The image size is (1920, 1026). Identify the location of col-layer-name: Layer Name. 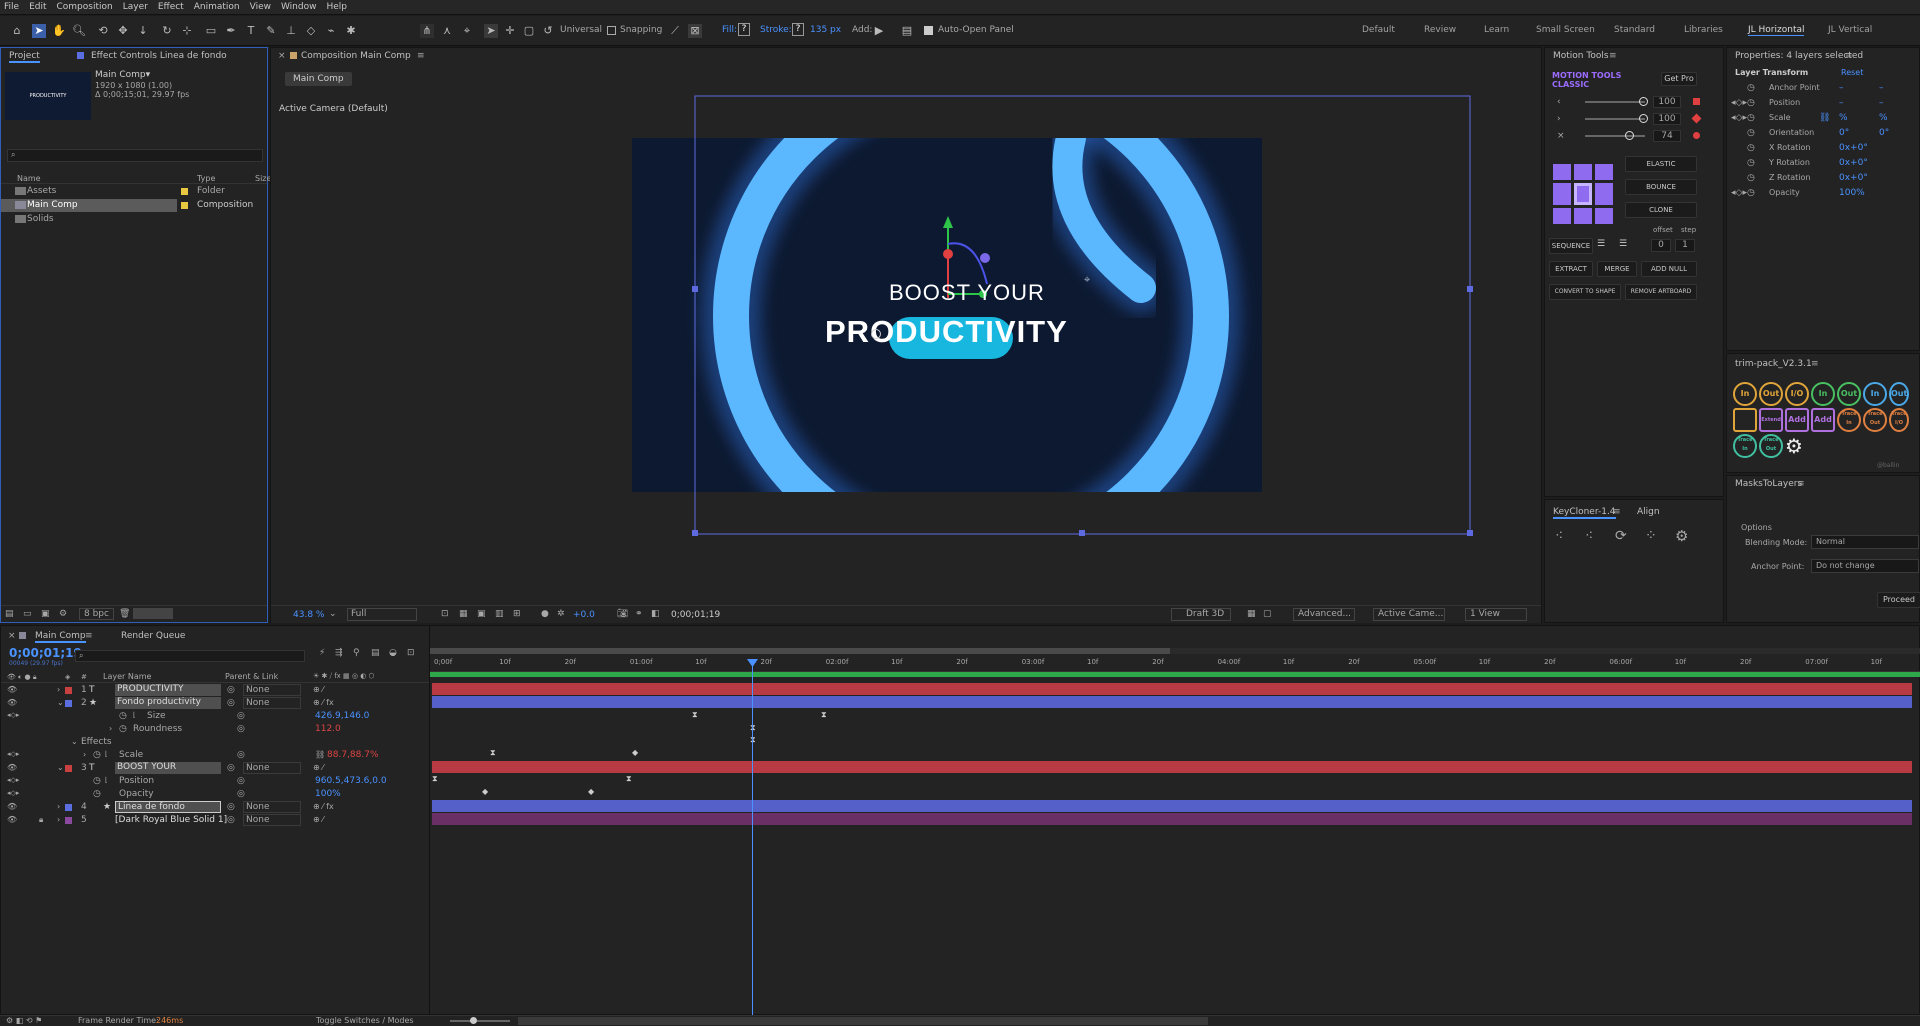
(127, 676).